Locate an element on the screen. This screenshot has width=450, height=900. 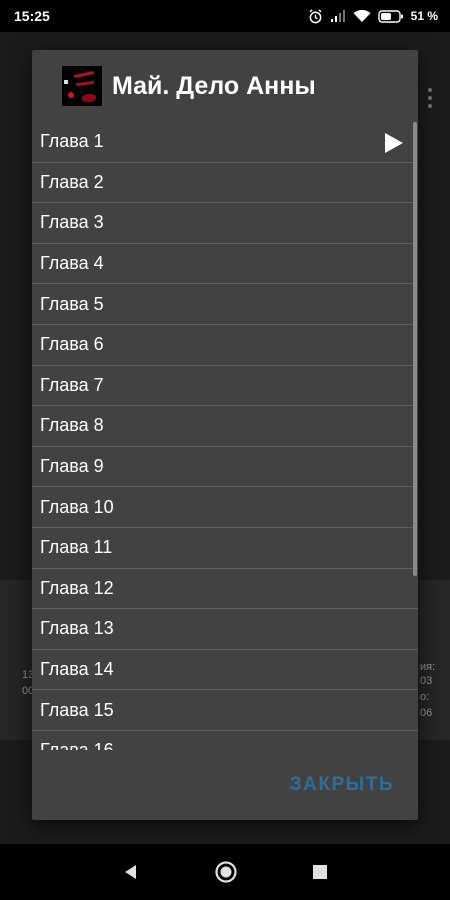
scrollbar is located at coordinates (415, 349).